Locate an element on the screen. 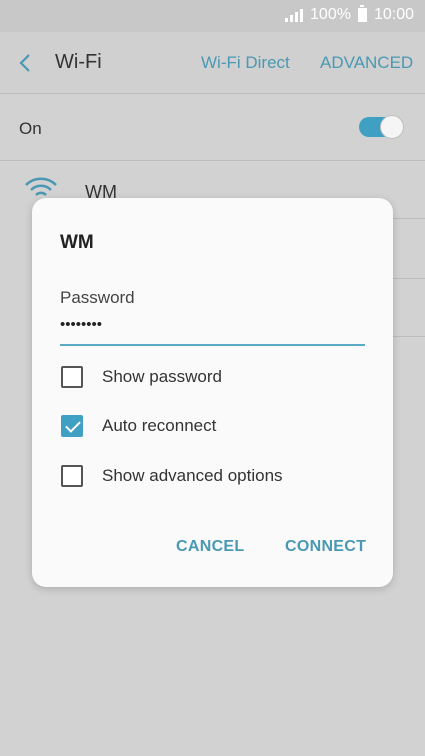 This screenshot has width=425, height=756. wifi-direct-button: Wi-Fi Direct is located at coordinates (245, 63).